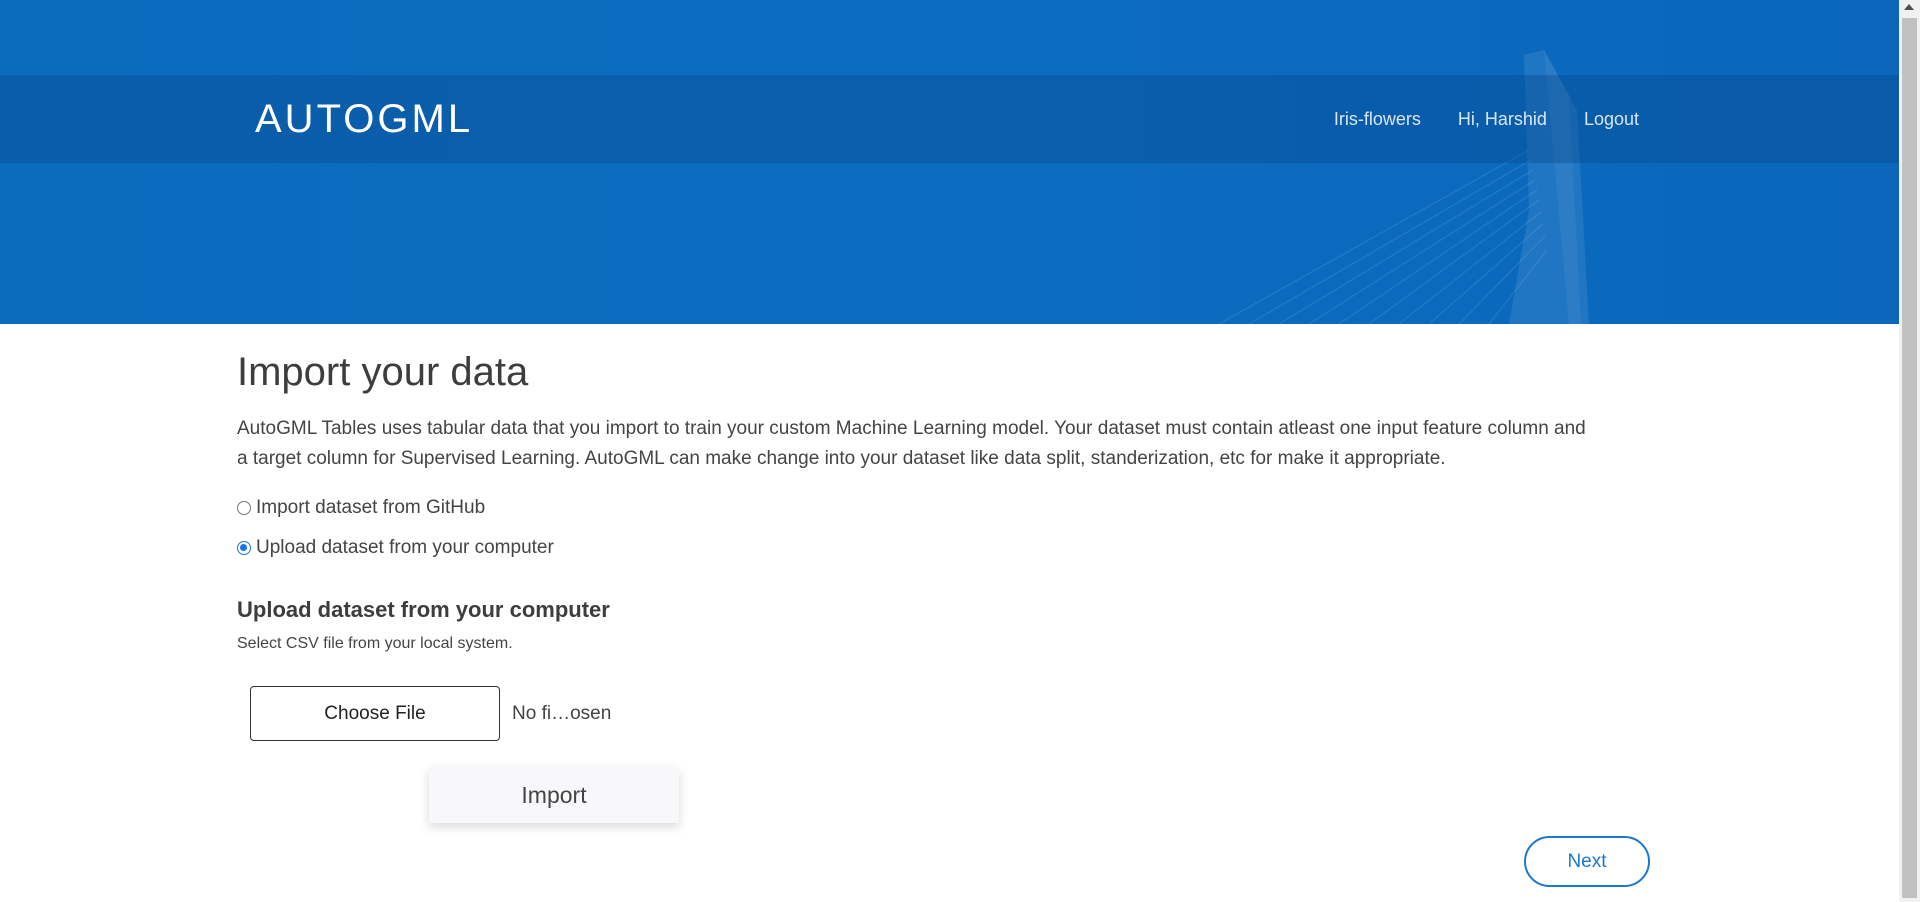 The width and height of the screenshot is (1920, 902). I want to click on nav-user-link: Hi, Harshid, so click(1502, 119).